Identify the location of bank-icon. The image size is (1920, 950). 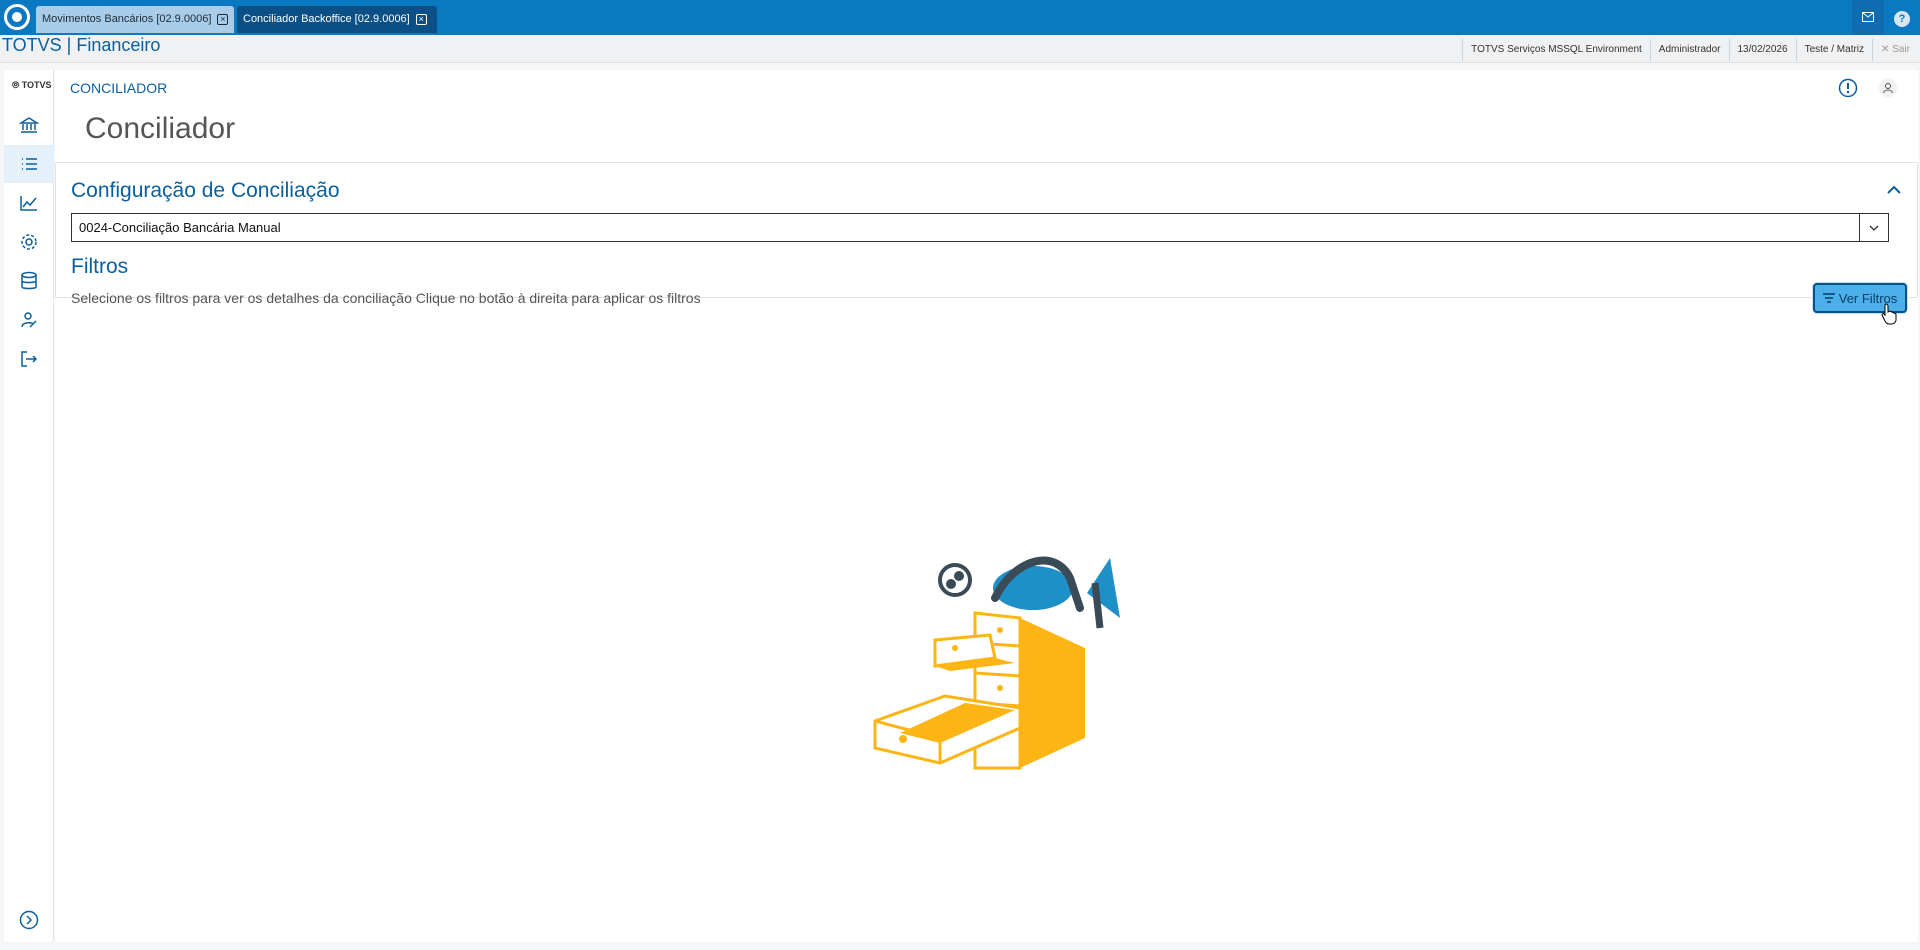
(29, 125).